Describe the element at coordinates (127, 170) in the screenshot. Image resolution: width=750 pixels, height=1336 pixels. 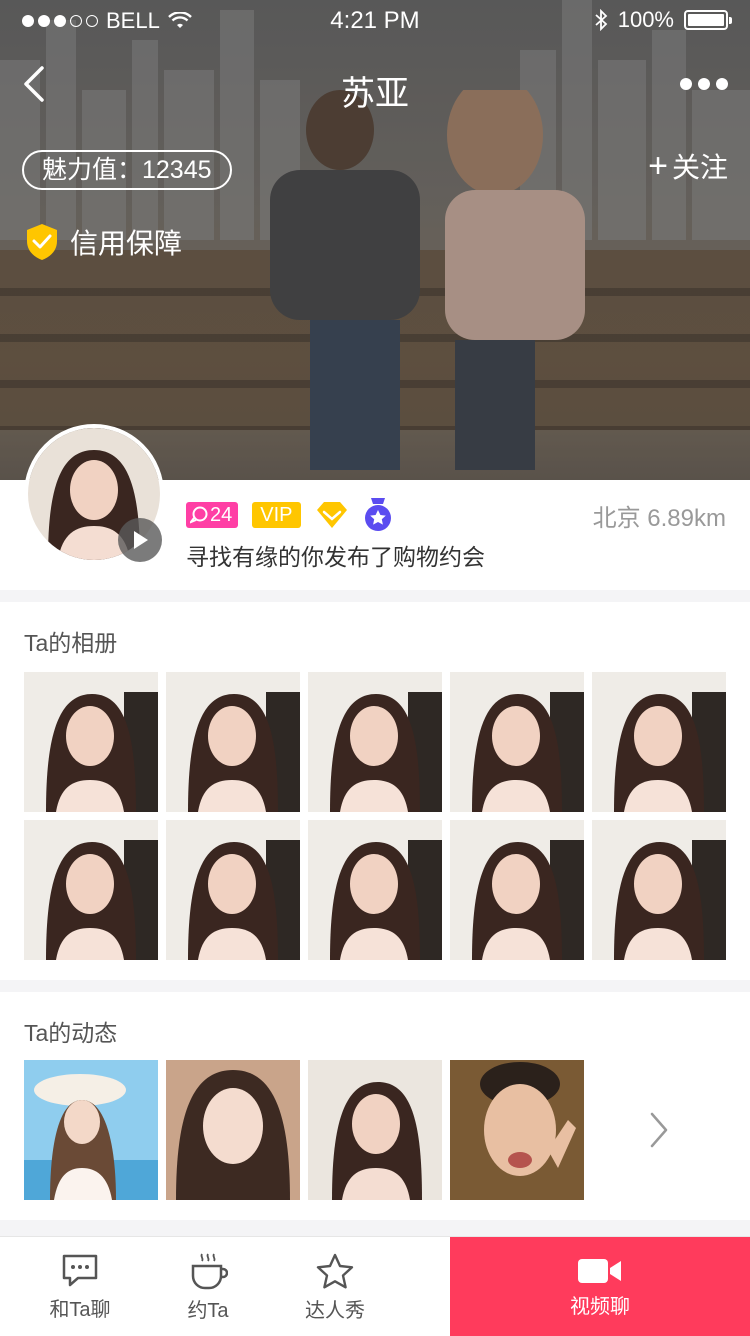
I see `charm-value-pill: 魅力值：12345` at that location.